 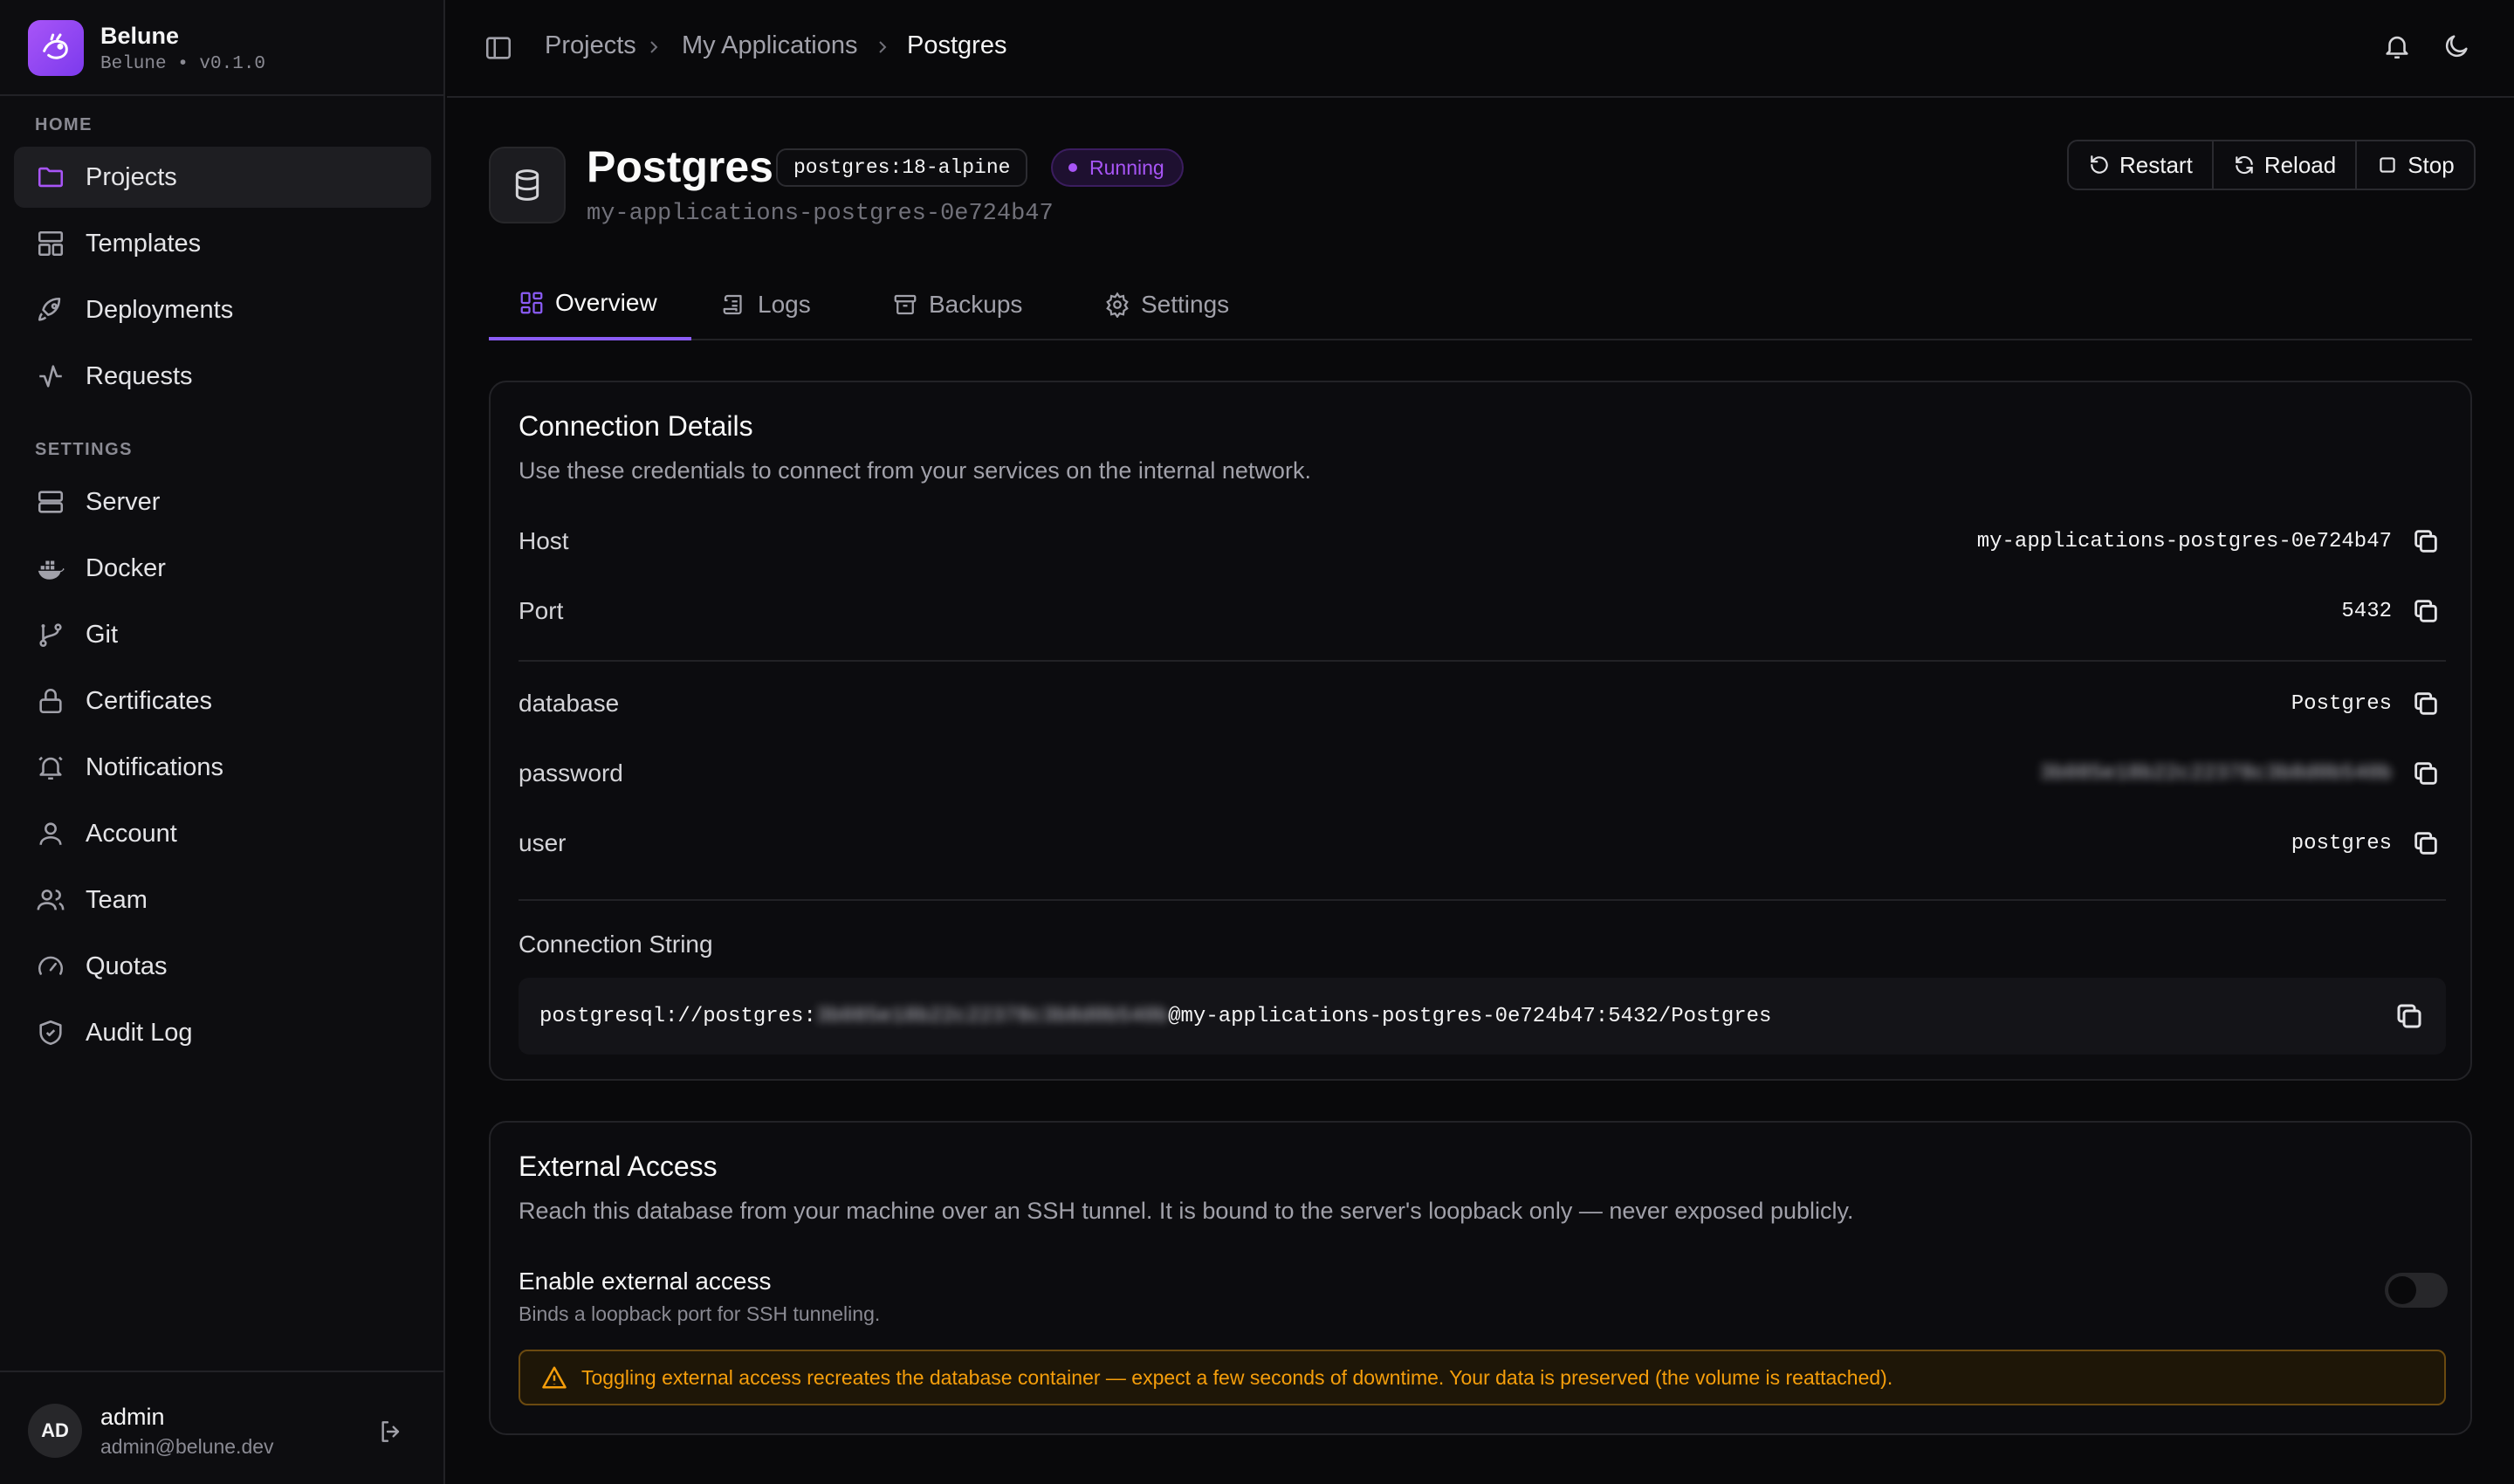 What do you see at coordinates (50, 1033) in the screenshot?
I see `shield-check-icon` at bounding box center [50, 1033].